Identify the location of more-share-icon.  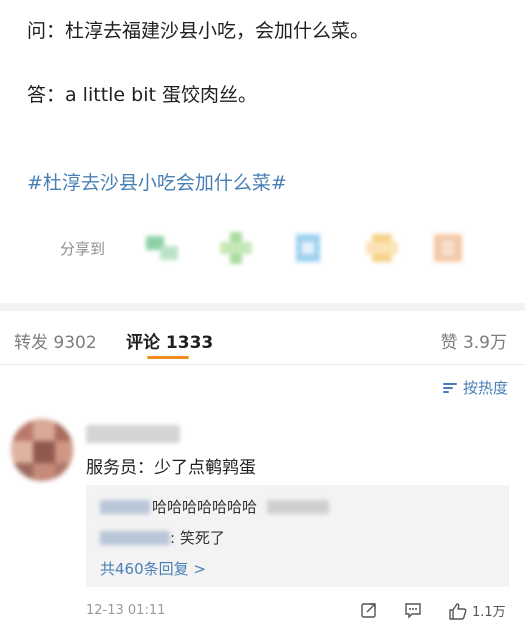
(448, 248).